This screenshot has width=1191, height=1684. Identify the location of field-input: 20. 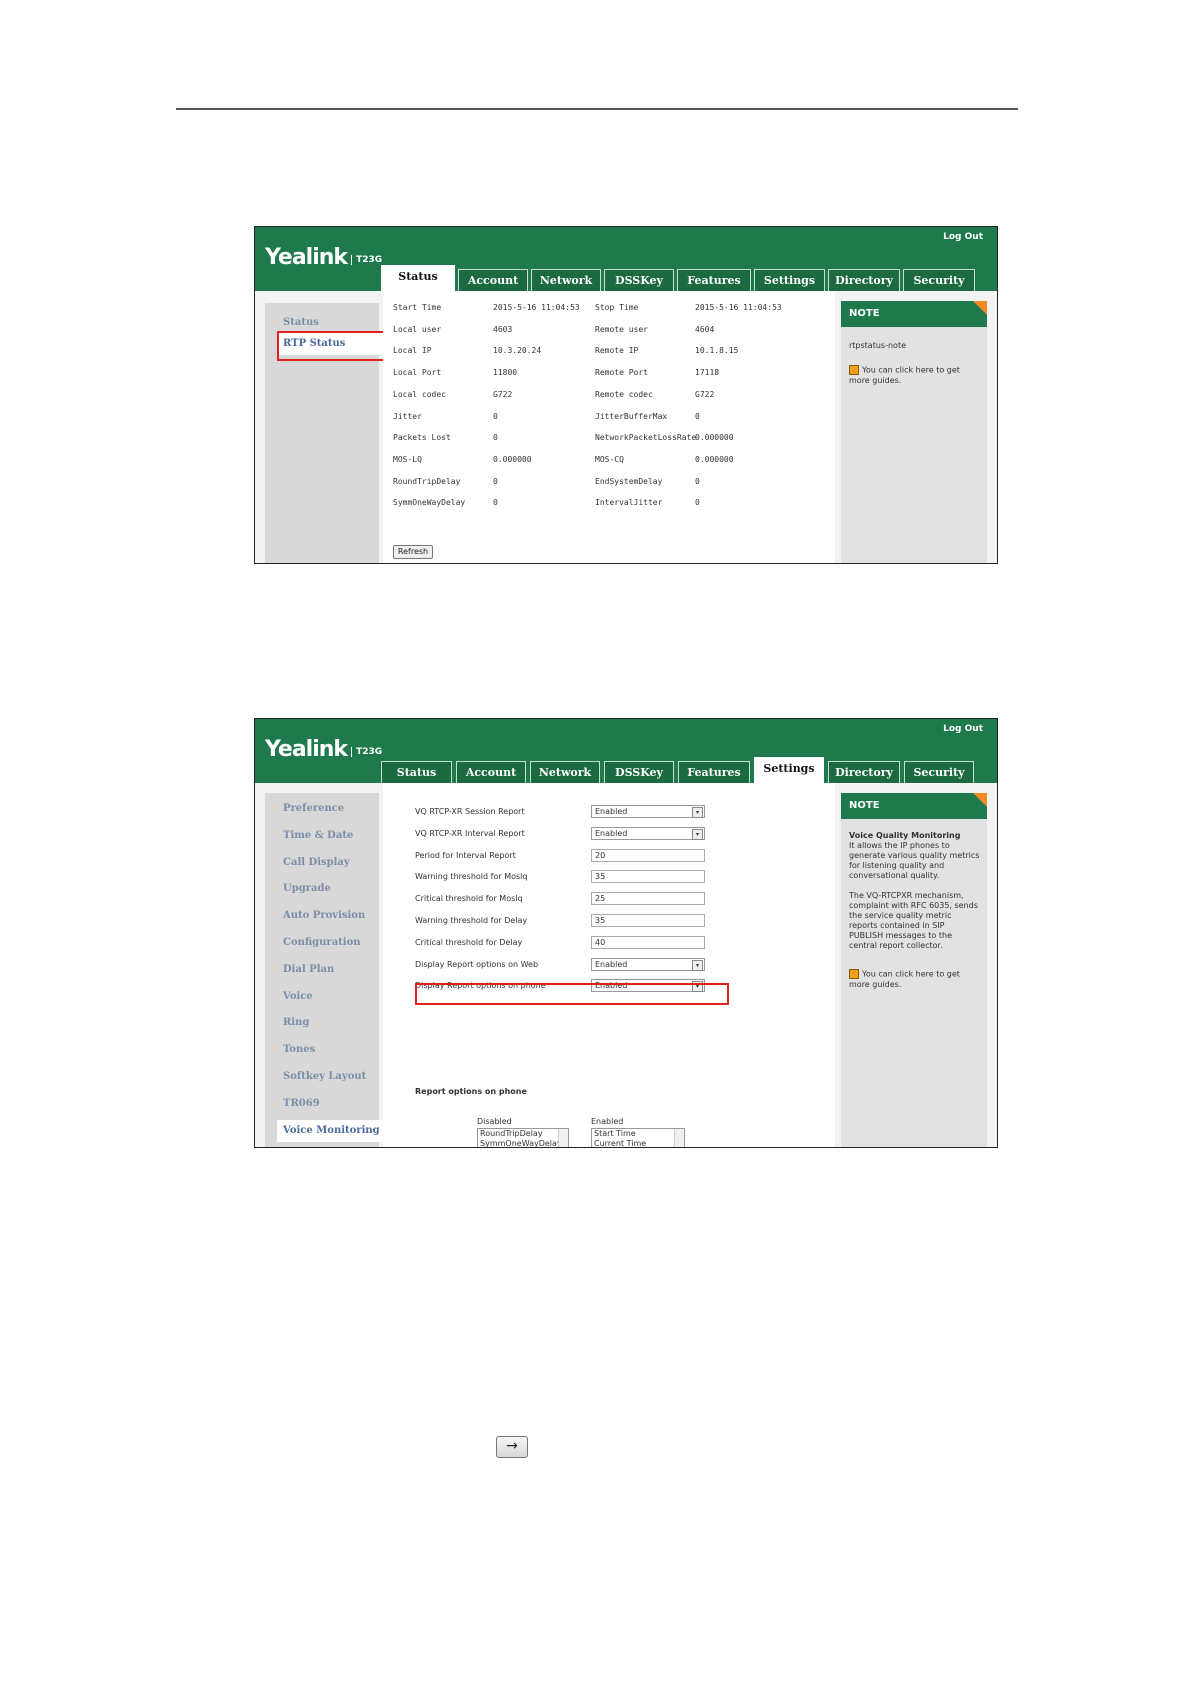
(648, 855).